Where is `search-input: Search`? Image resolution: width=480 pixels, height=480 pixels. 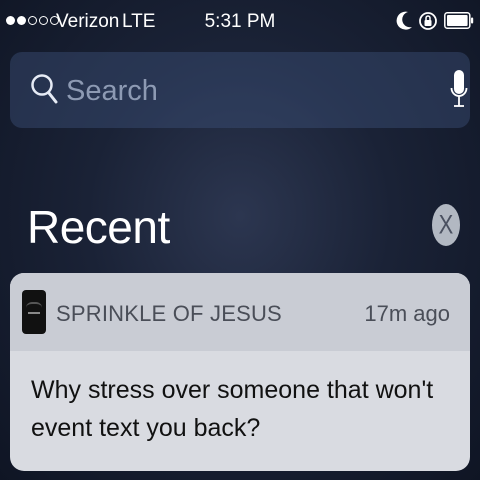 search-input: Search is located at coordinates (112, 91).